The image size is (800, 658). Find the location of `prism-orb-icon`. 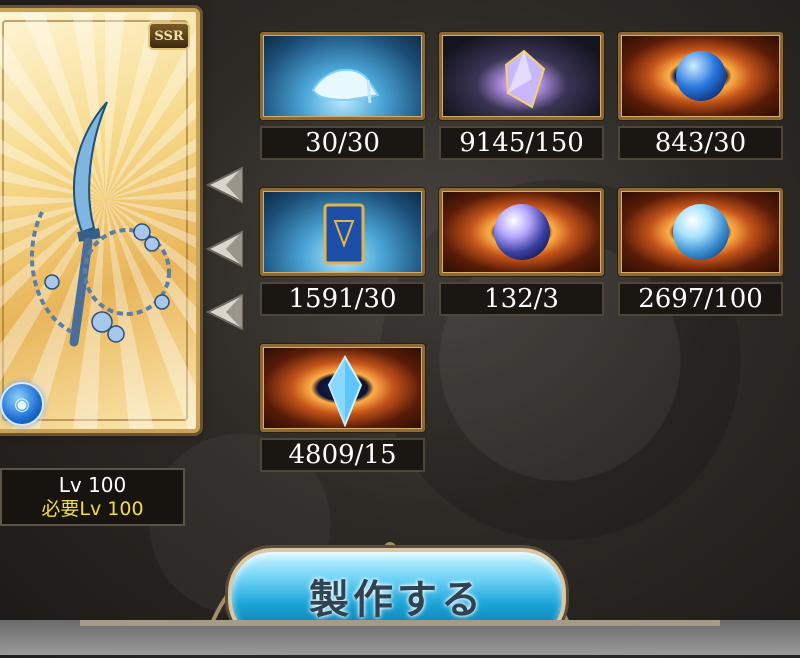

prism-orb-icon is located at coordinates (521, 232).